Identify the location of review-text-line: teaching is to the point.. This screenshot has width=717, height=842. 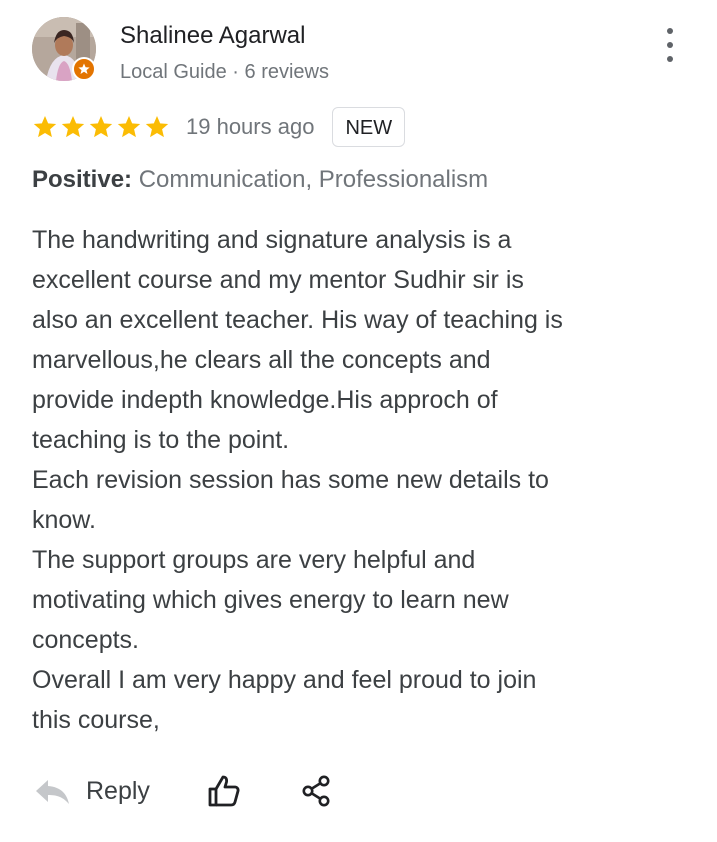
(161, 440).